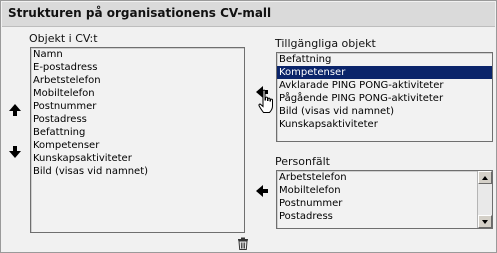 The width and height of the screenshot is (497, 253). I want to click on title-bar: Strukturen på organisationens CV-mall, so click(248, 14).